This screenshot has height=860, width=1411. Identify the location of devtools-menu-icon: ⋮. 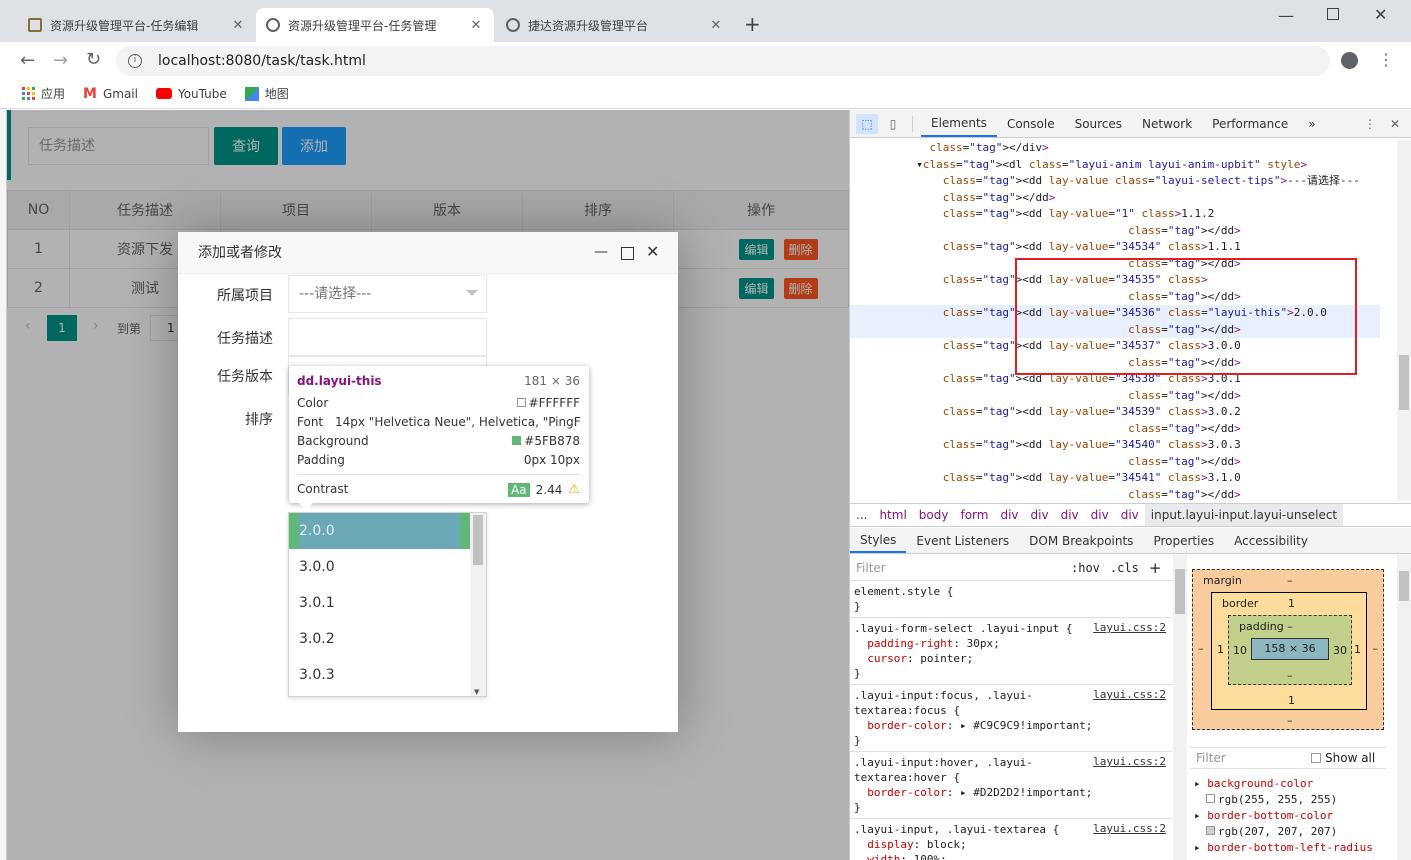
(1370, 124).